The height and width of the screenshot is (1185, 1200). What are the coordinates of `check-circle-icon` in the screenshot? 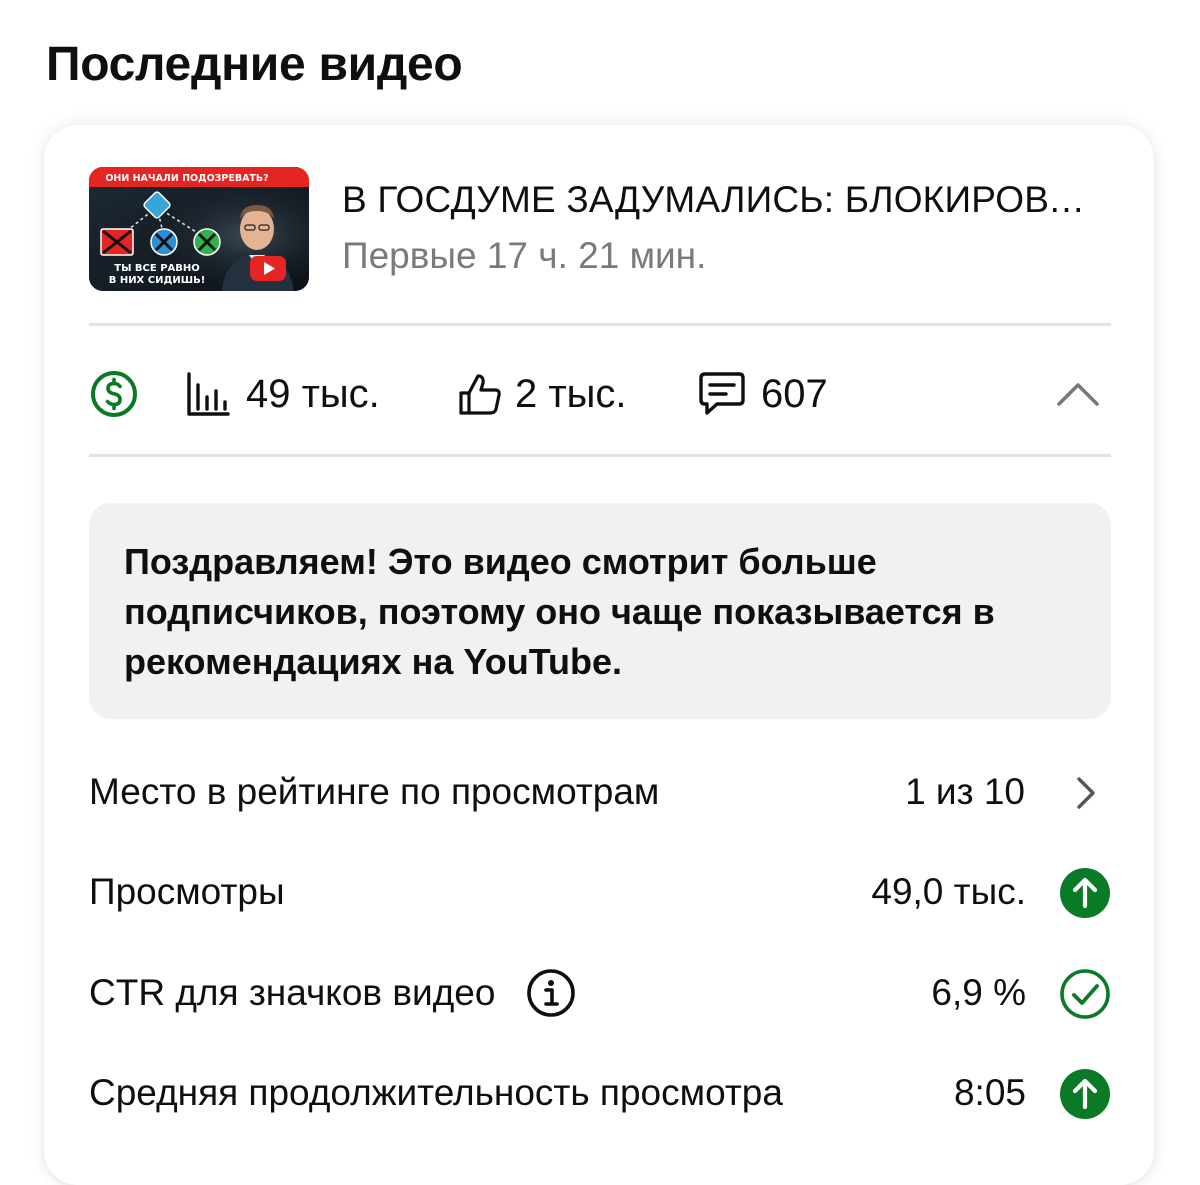 It's located at (1085, 994).